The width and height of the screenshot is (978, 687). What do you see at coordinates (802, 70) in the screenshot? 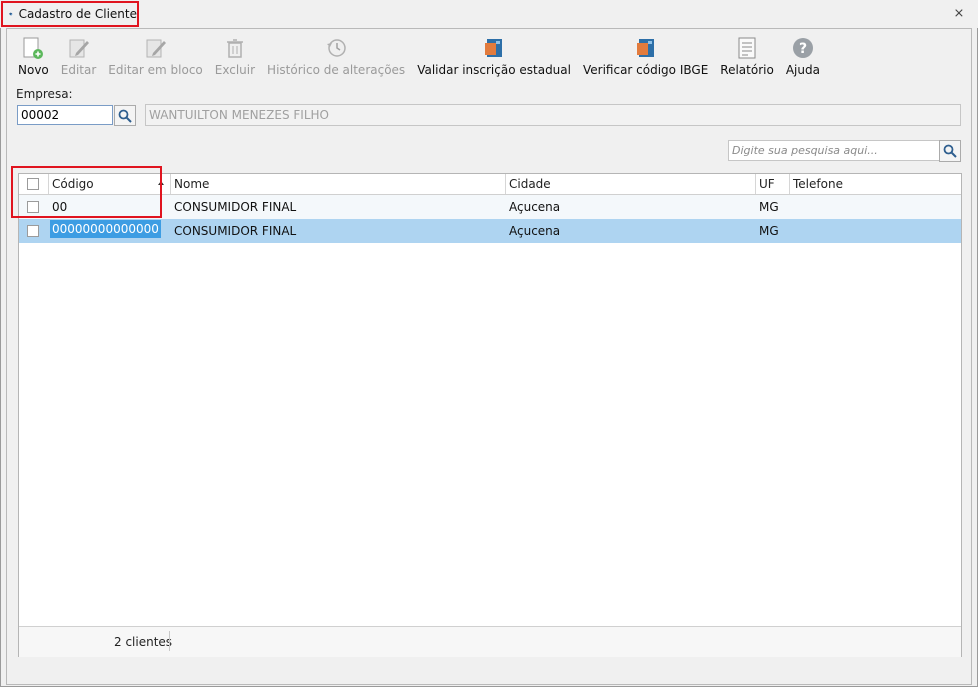
I see `help-button-label: Ajuda` at bounding box center [802, 70].